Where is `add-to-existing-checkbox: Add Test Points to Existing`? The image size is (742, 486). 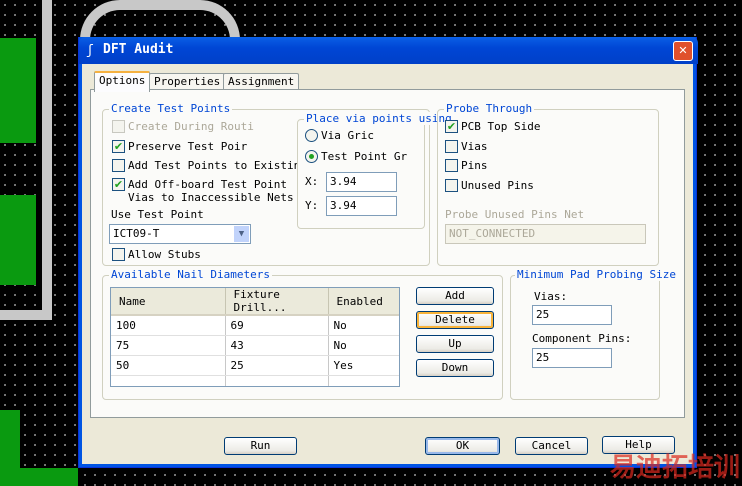
add-to-existing-checkbox: Add Test Points to Existing is located at coordinates (209, 165).